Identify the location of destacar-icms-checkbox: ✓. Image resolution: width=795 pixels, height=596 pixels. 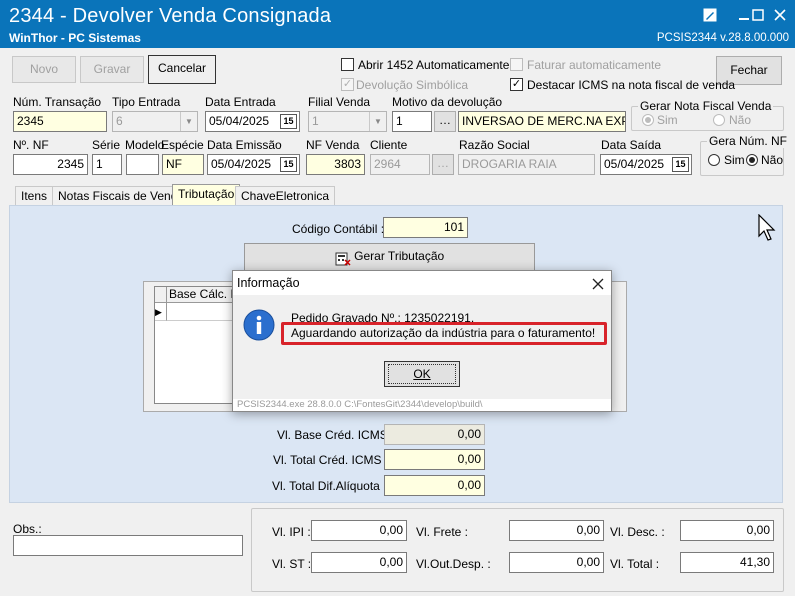
(516, 84).